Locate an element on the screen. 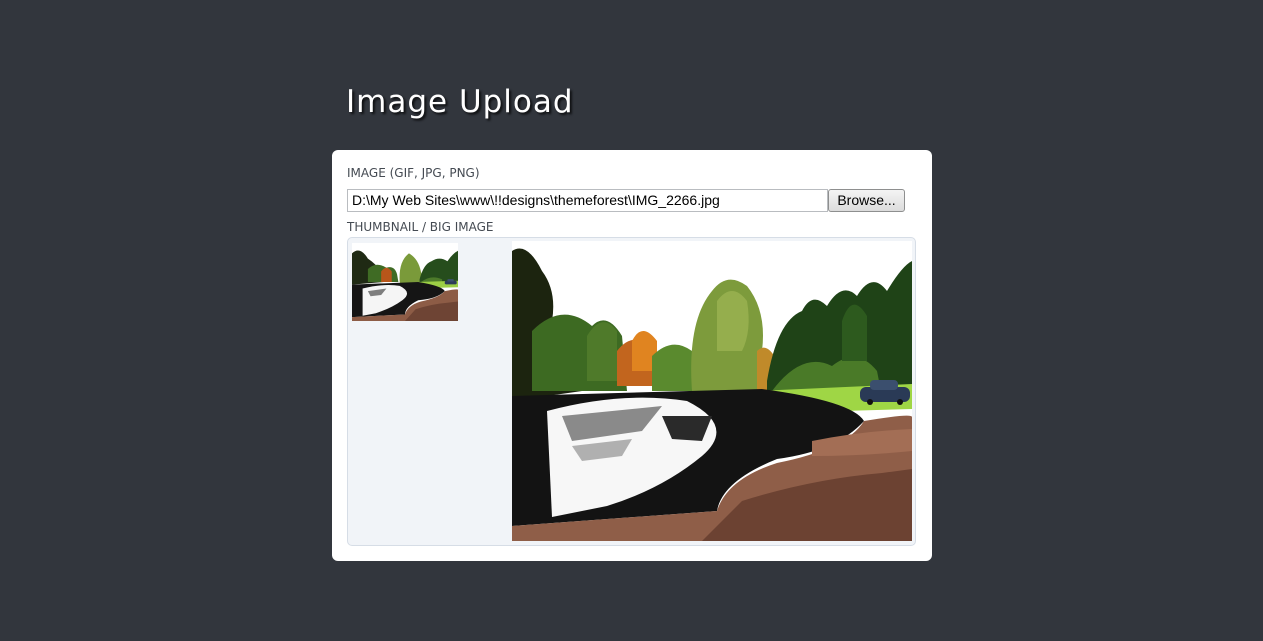  page-title: Image Upload is located at coordinates (460, 102).